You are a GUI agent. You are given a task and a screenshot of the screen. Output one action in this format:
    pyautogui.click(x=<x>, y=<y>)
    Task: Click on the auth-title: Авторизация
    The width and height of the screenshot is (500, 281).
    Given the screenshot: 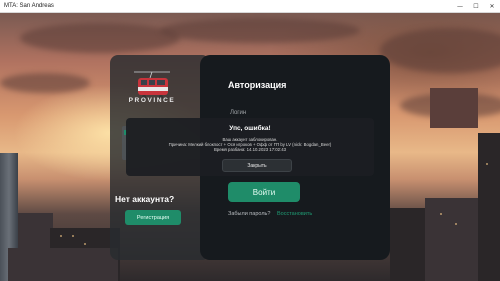 What is the action you would take?
    pyautogui.click(x=257, y=85)
    